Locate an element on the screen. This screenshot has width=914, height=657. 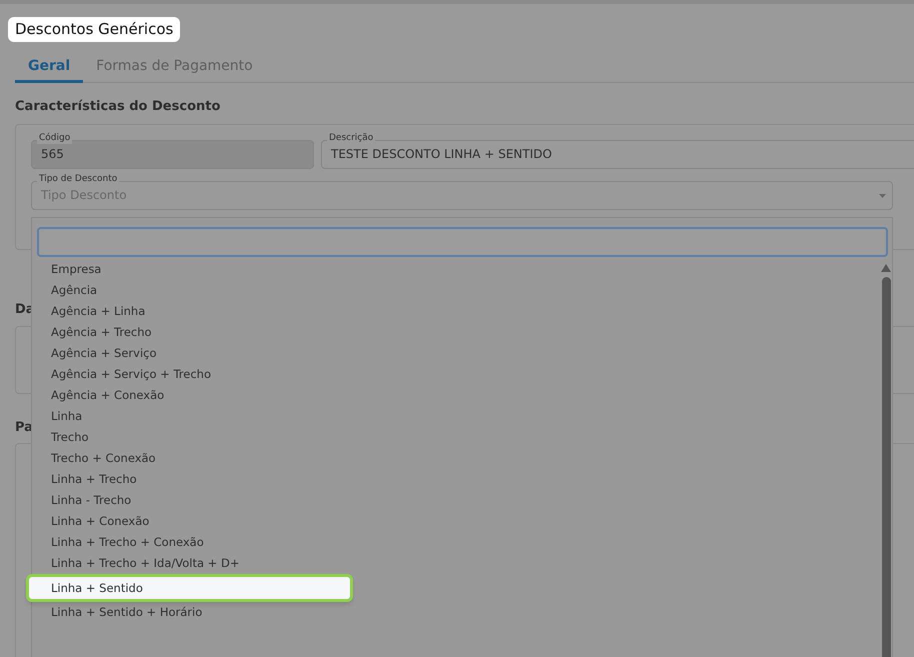
dropdown-option: Linha + Conexão is located at coordinates (93, 521).